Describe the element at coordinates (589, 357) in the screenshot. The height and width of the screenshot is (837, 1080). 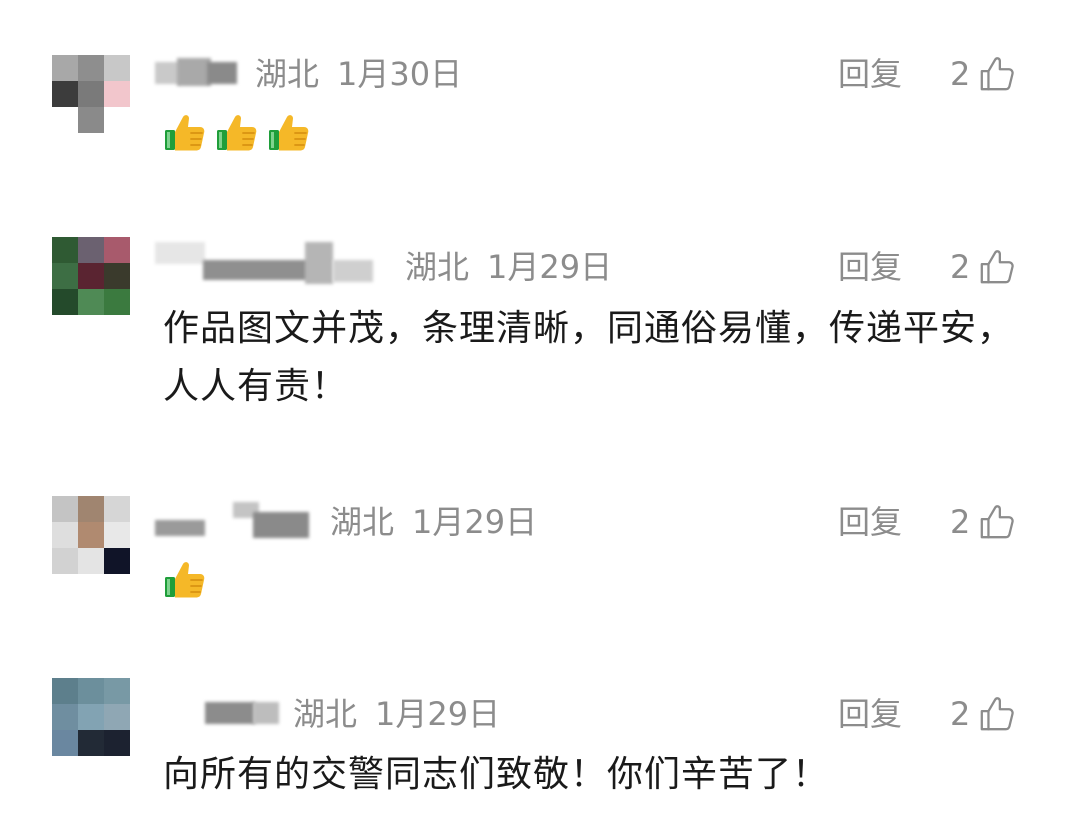
I see `comment-text: 作品图文并茂，条理清晰，同通俗易懂，传递平安，人人有责！` at that location.